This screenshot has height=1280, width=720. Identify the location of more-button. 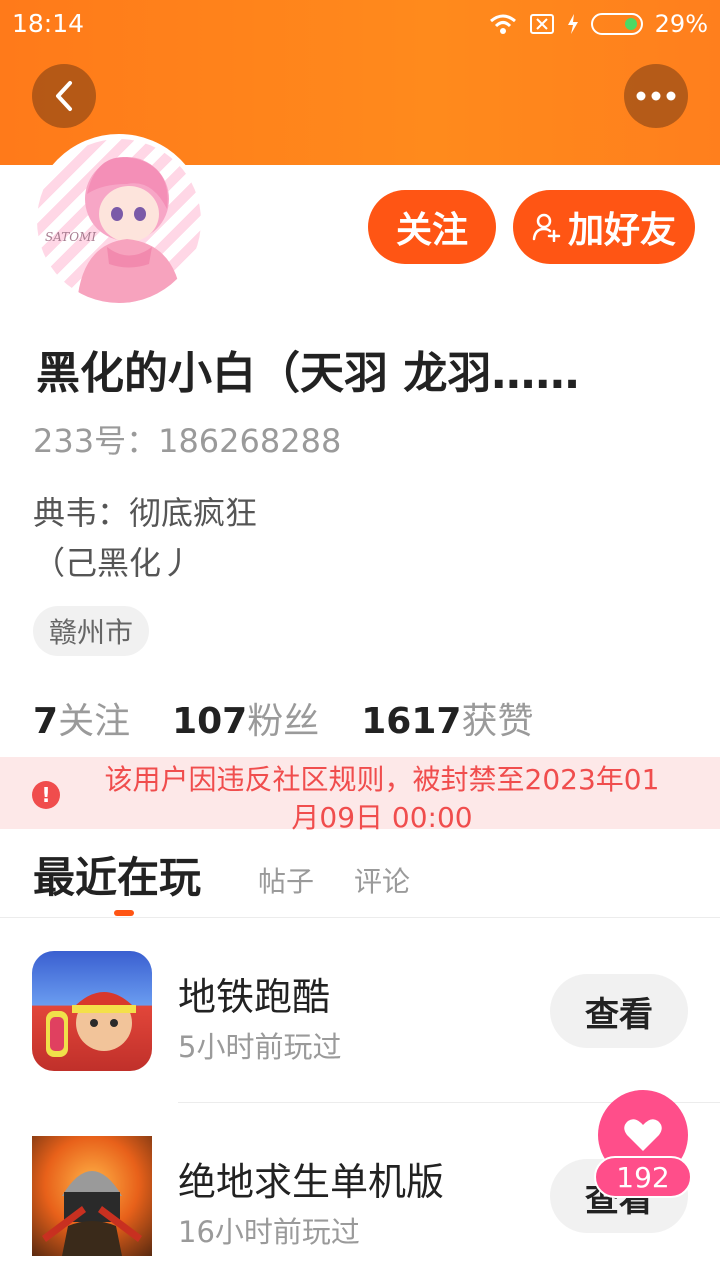
(656, 96).